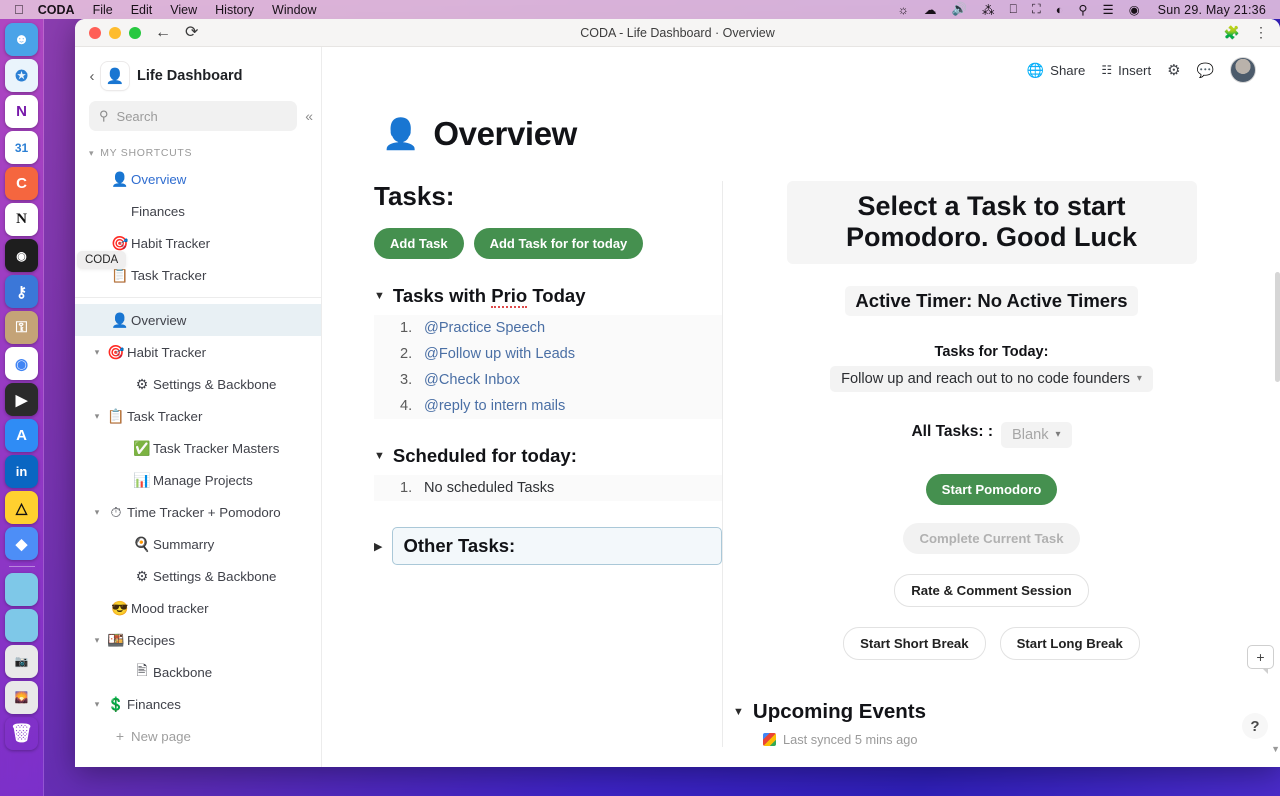  Describe the element at coordinates (1126, 70) in the screenshot. I see `insert-button: ☷ Insert` at that location.